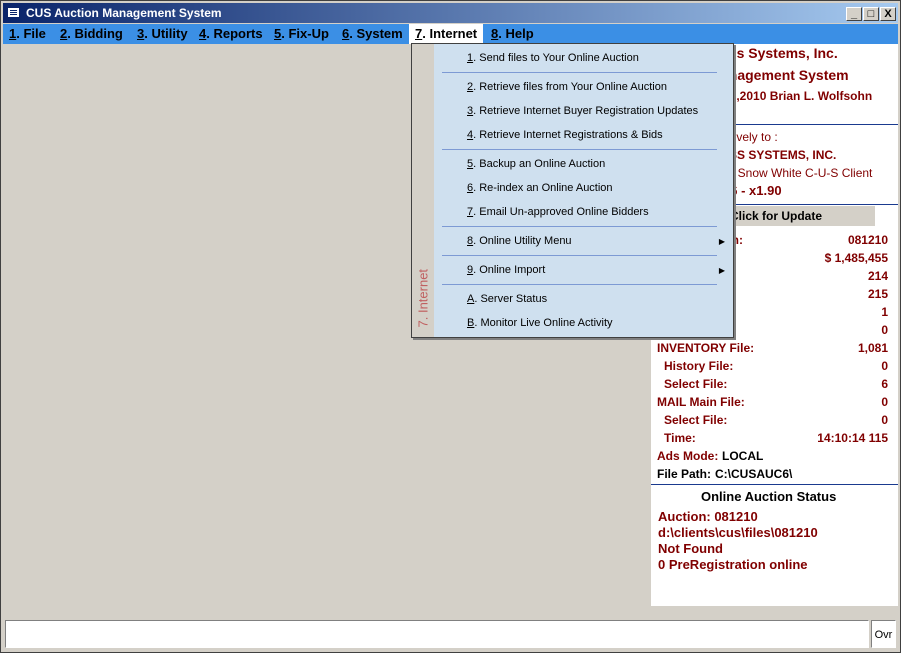 This screenshot has width=901, height=653. What do you see at coordinates (540, 323) in the screenshot?
I see `menu-item-monitor-live-activity: B. Monitor Live Online Activity` at bounding box center [540, 323].